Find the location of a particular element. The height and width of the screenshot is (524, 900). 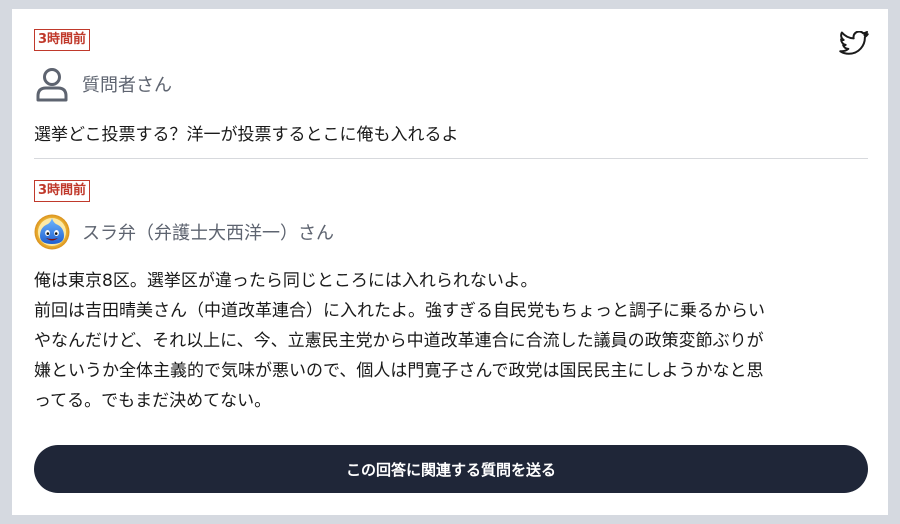

divider is located at coordinates (451, 158).